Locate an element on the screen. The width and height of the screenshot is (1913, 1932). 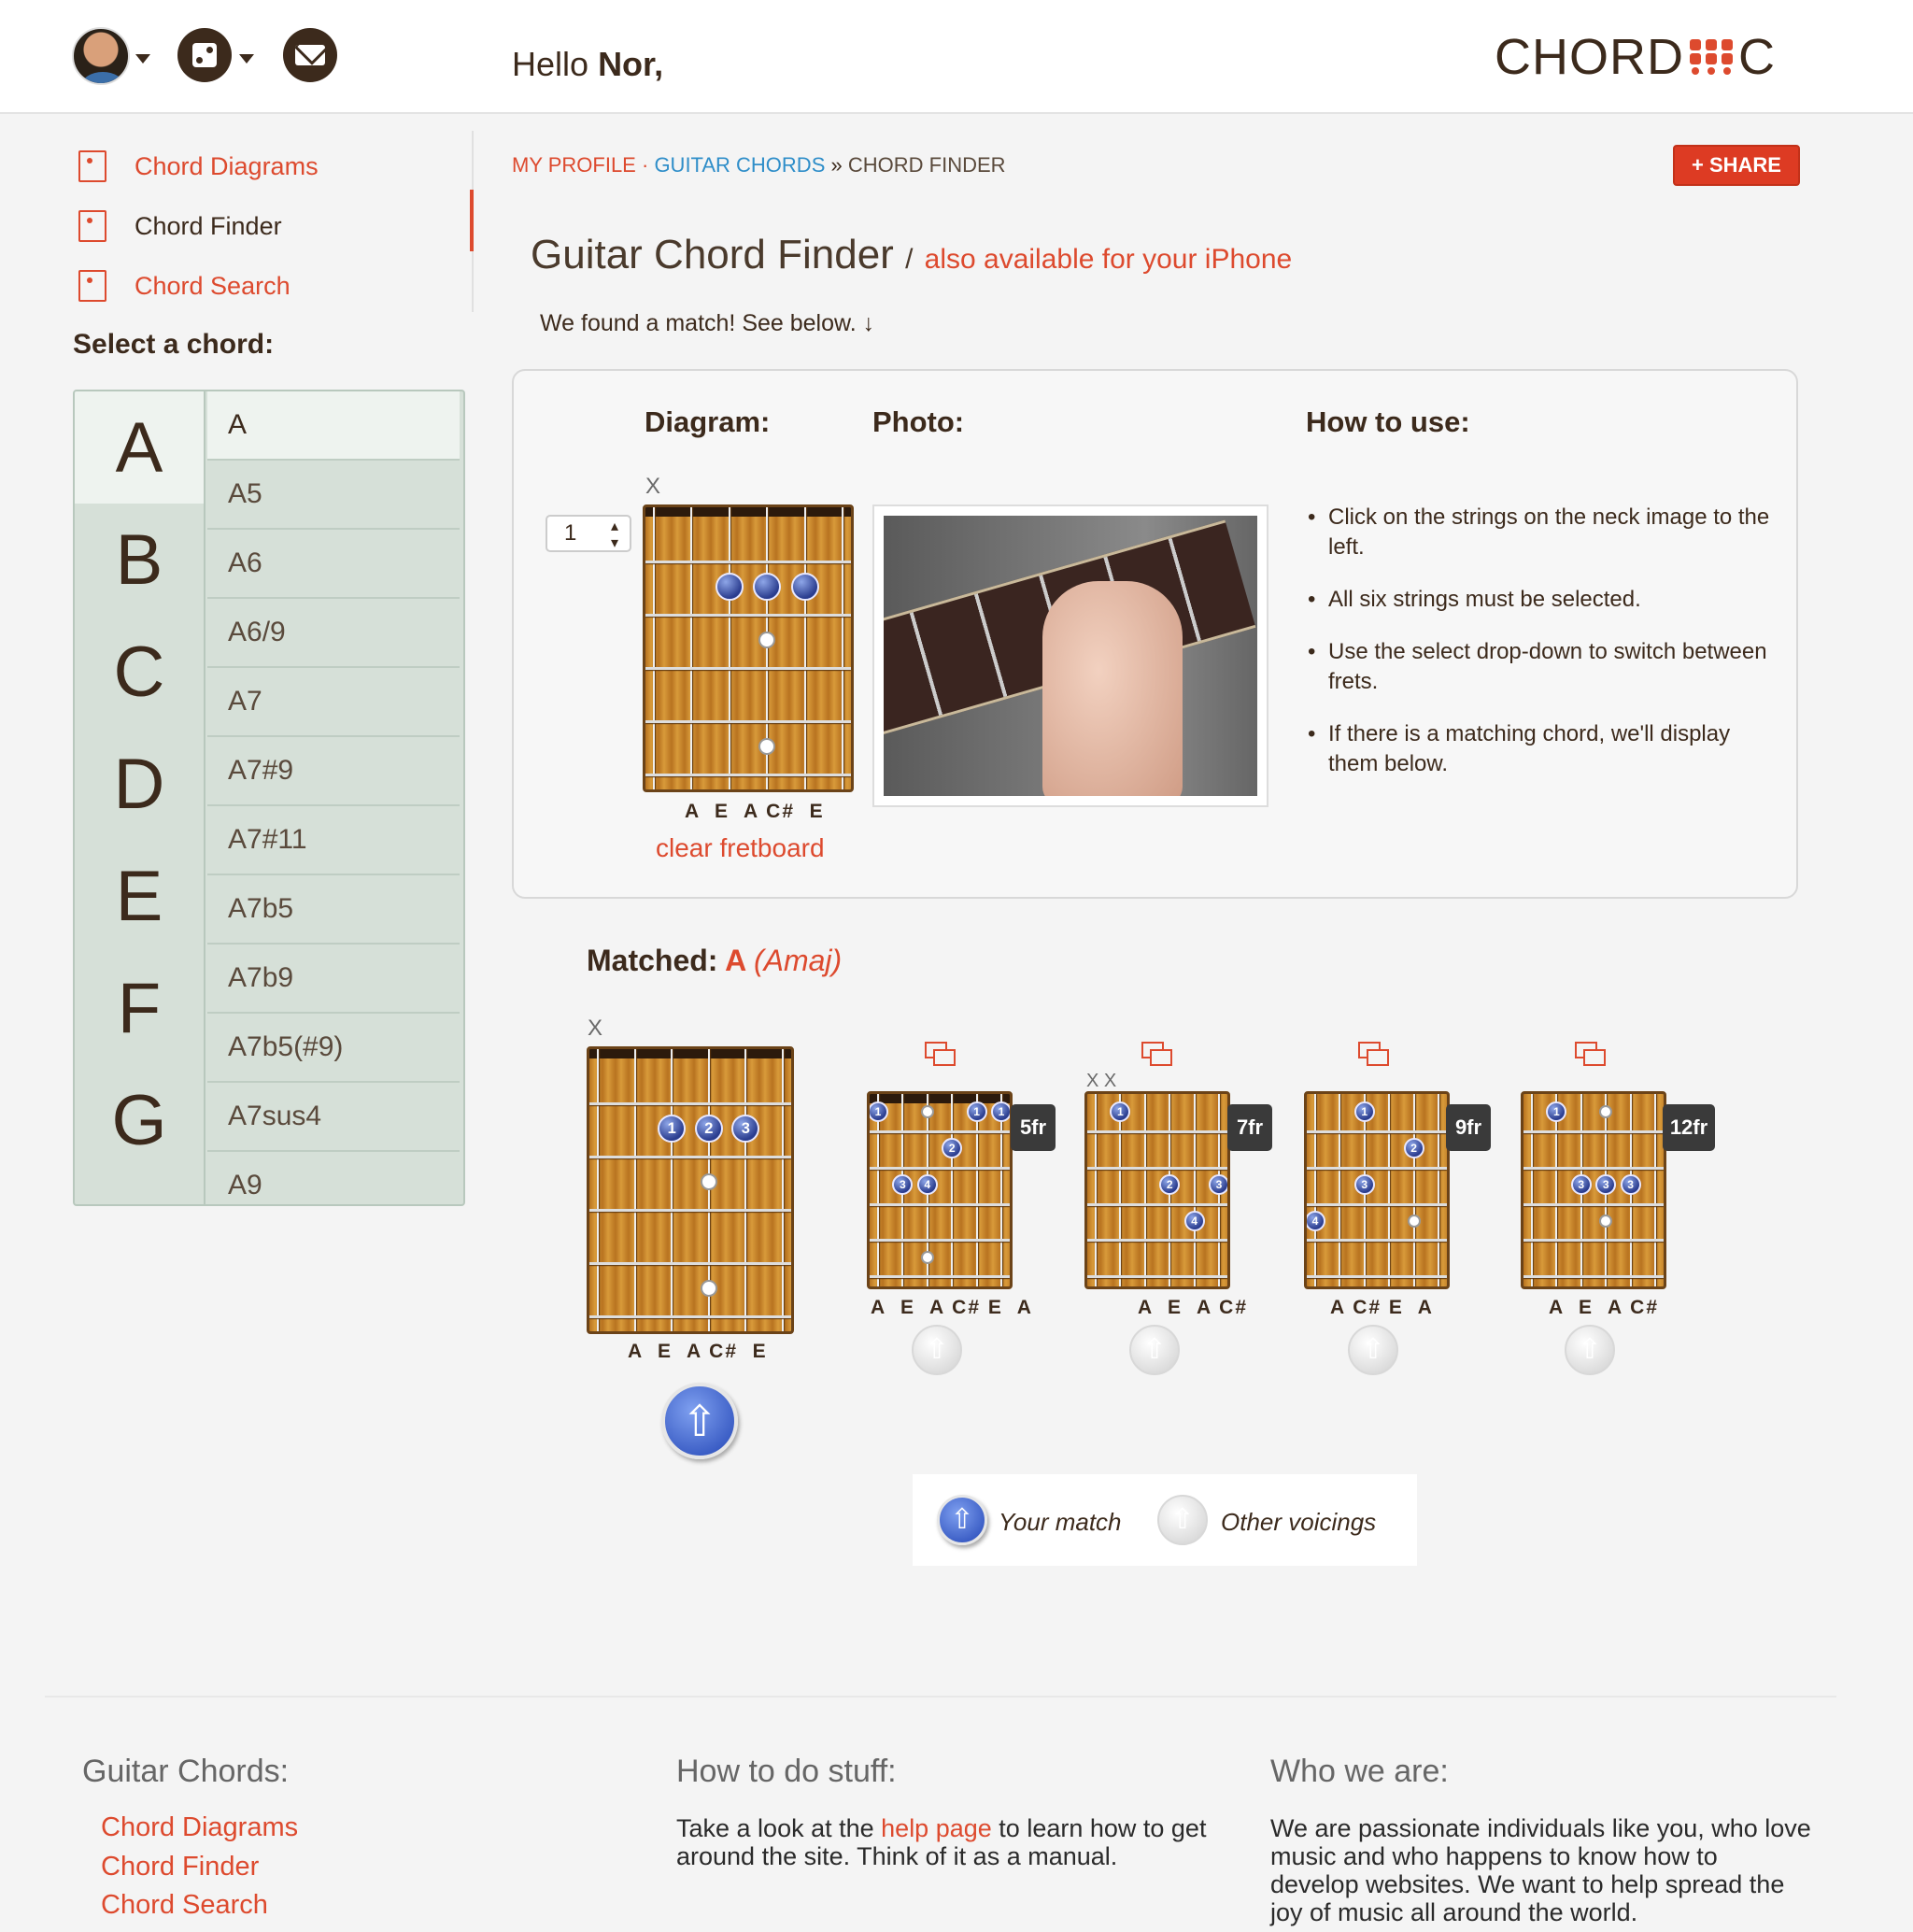
chord-item: A7 is located at coordinates (333, 702).